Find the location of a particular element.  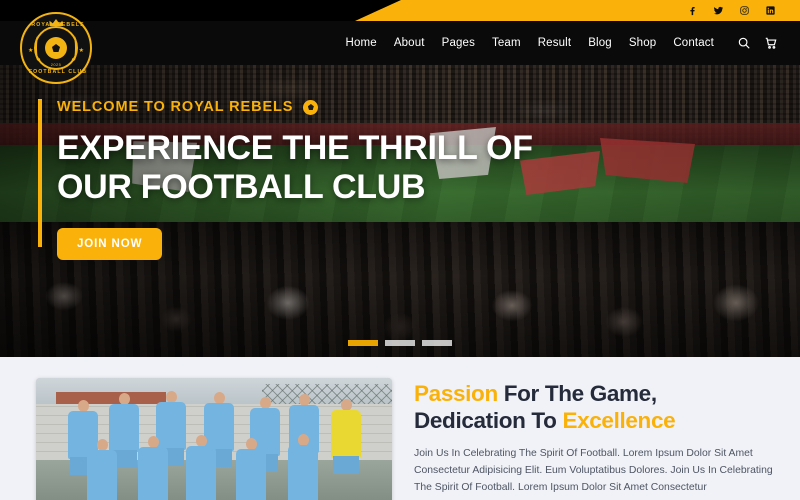

logo-badge: ROYAL REBELS FOOTBALL CLUB ★ ★ 2025 is located at coordinates (56, 48).